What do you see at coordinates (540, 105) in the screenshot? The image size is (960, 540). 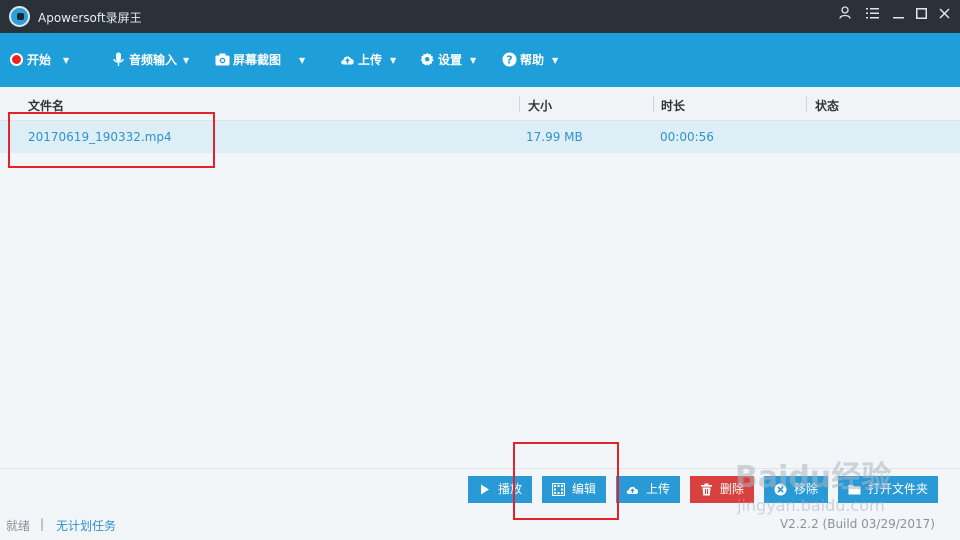 I see `column-header-size: 大小` at bounding box center [540, 105].